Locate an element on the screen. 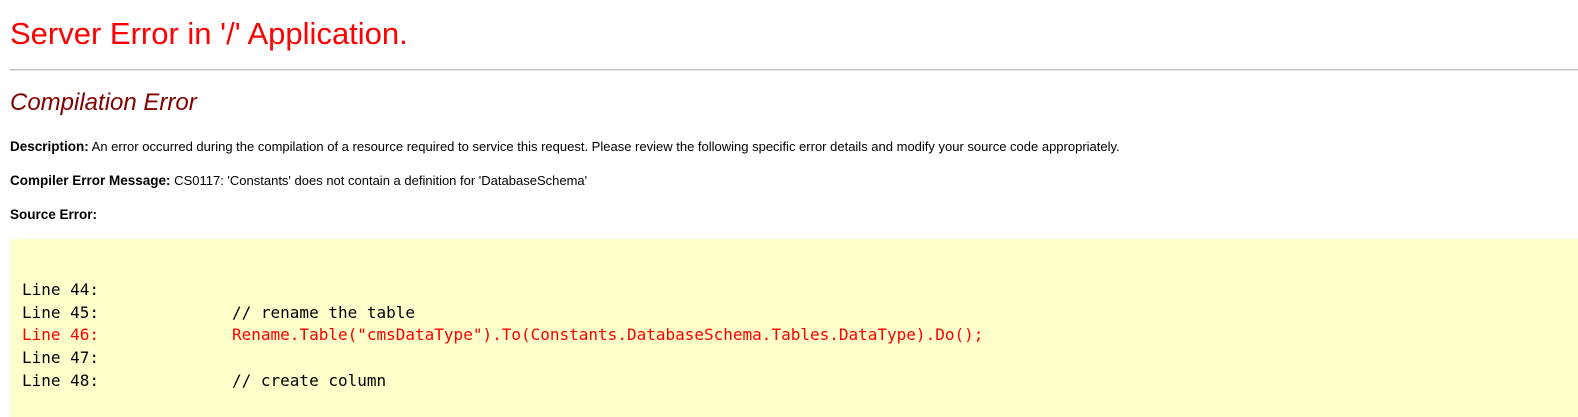 The height and width of the screenshot is (417, 1578). line-number: Line 46: is located at coordinates (61, 335).